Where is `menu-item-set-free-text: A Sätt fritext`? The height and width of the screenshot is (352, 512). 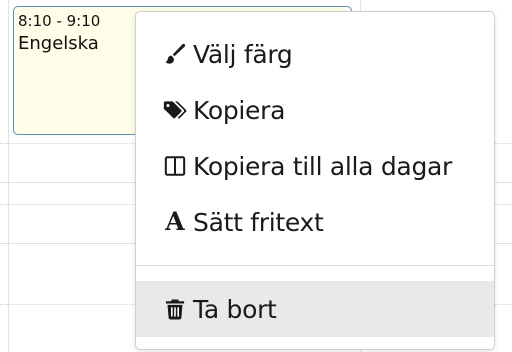 menu-item-set-free-text: A Sätt fritext is located at coordinates (315, 222).